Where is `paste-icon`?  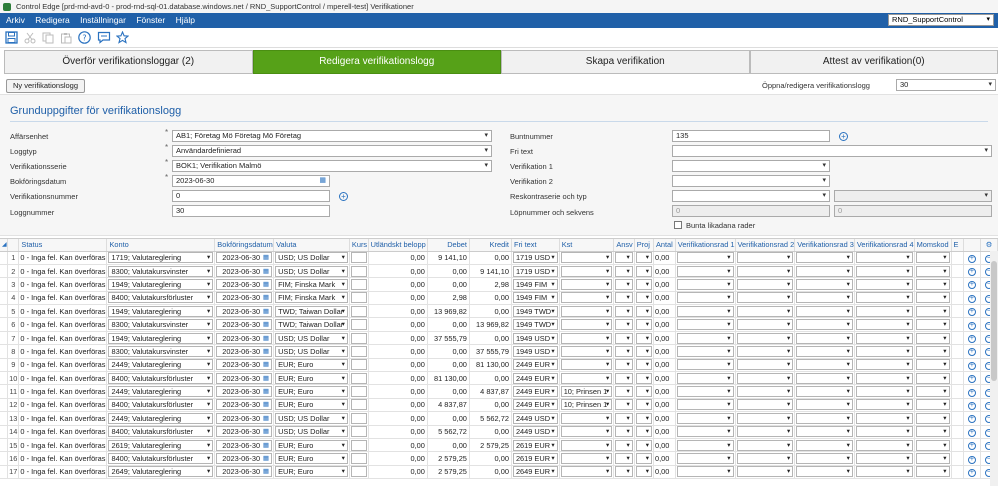 paste-icon is located at coordinates (65, 37).